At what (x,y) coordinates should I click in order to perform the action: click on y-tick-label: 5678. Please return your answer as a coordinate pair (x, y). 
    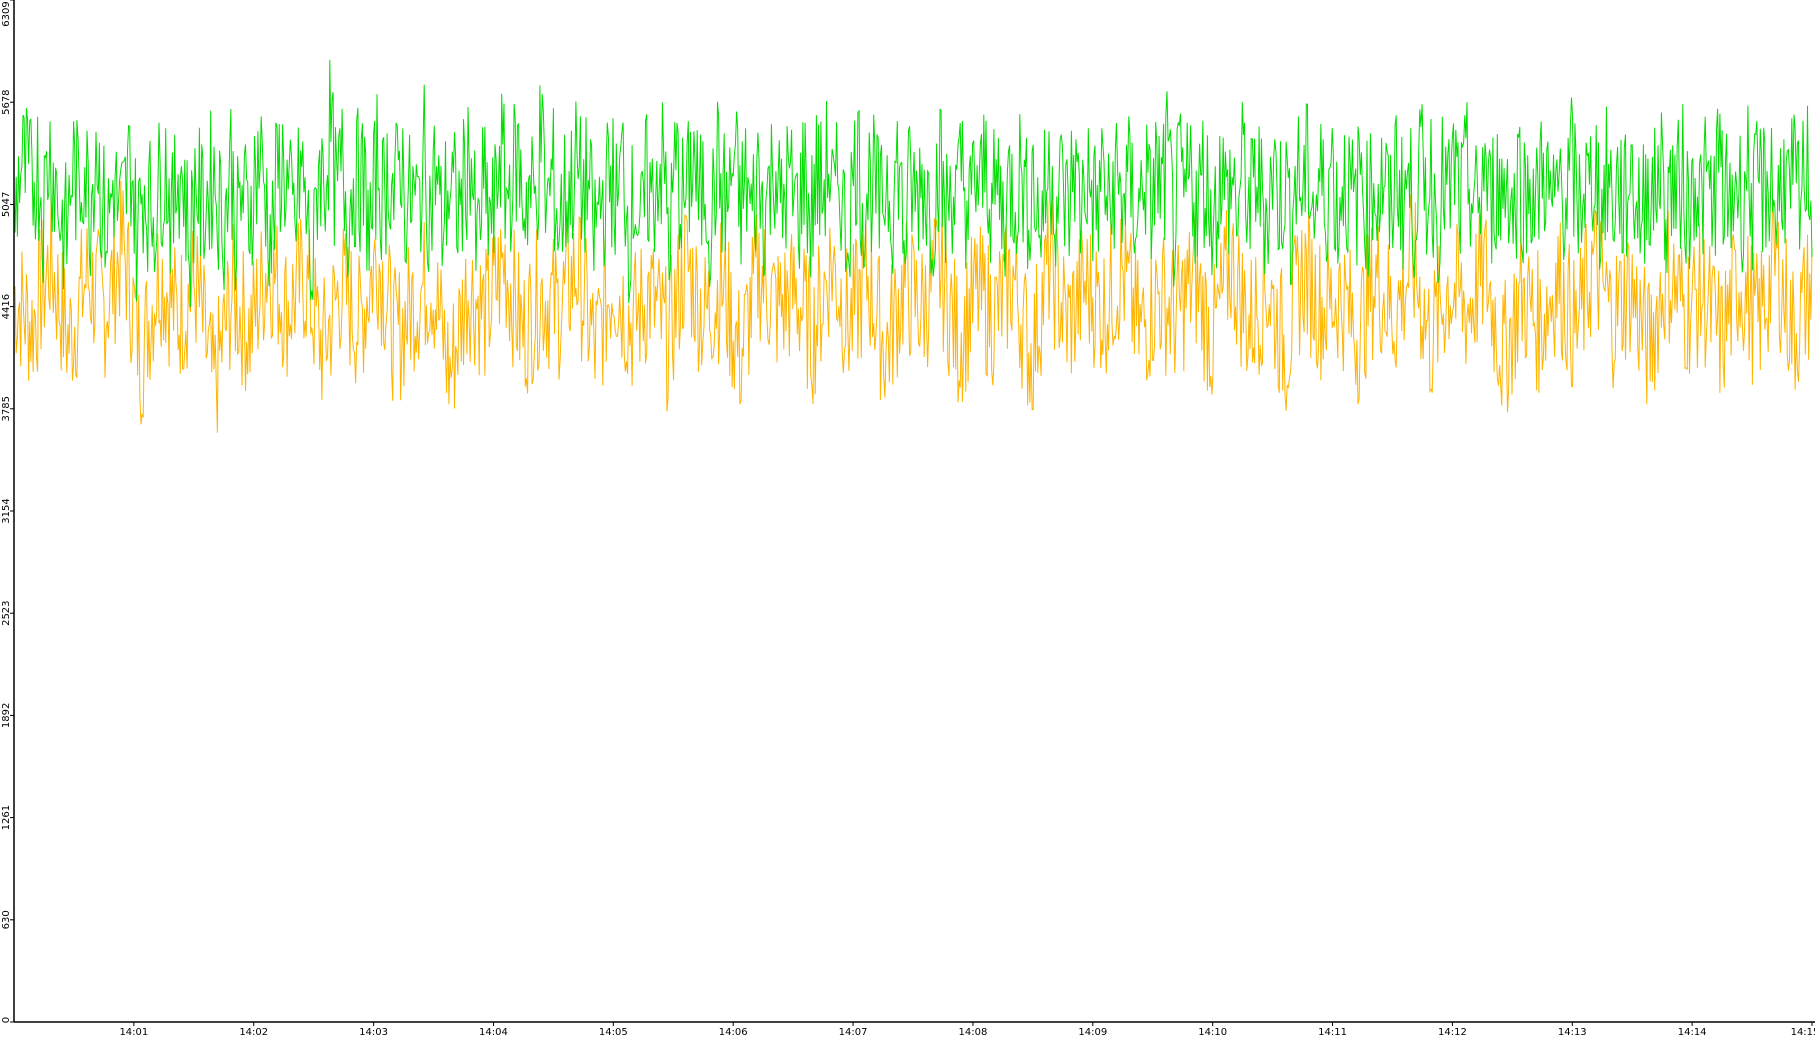
    Looking at the image, I should click on (6, 101).